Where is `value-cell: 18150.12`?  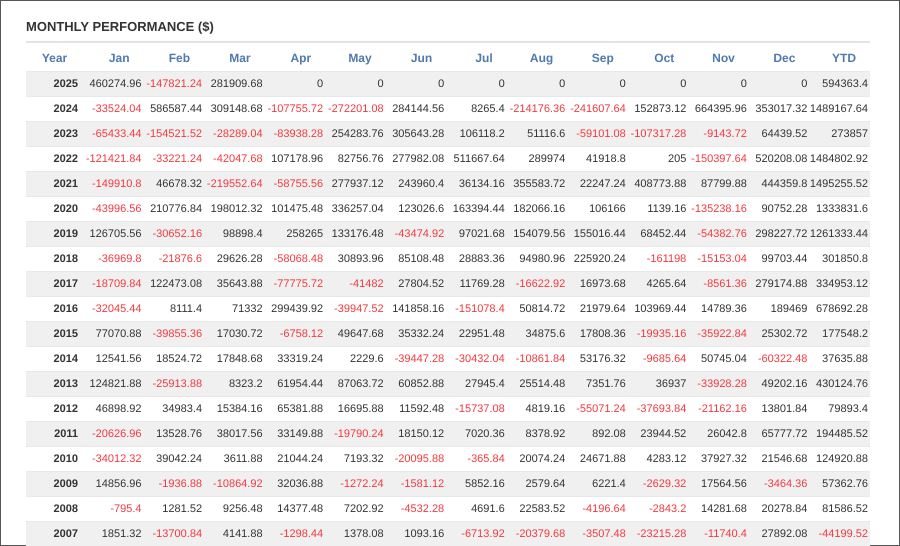 value-cell: 18150.12 is located at coordinates (416, 434).